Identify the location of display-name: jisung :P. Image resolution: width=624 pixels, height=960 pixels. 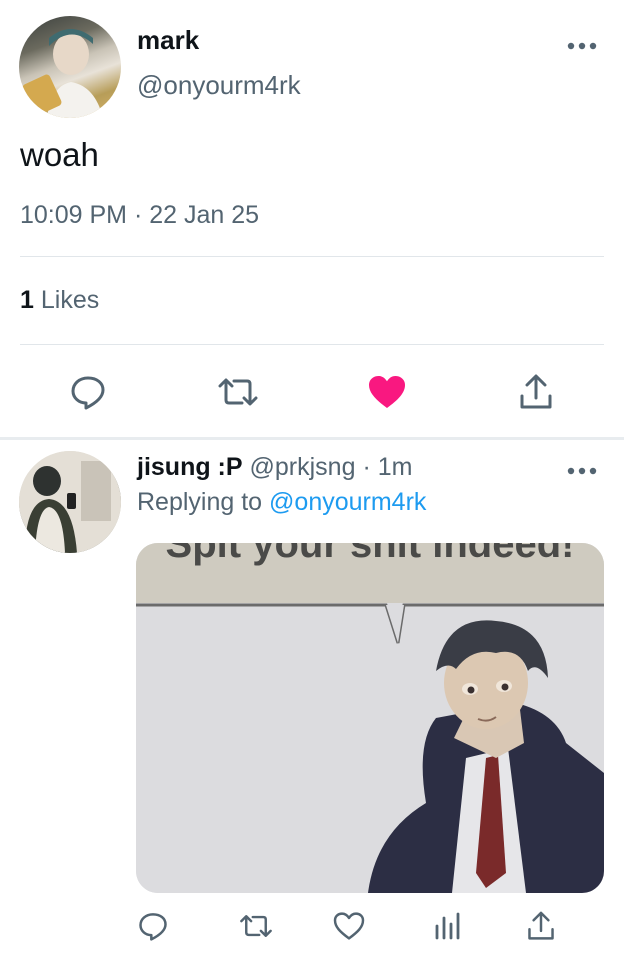
(190, 467).